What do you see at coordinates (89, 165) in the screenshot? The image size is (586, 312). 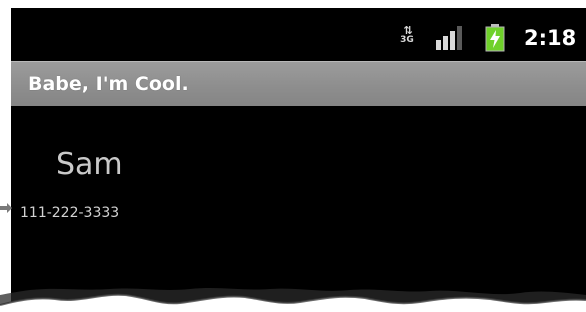 I see `contact-name: Sam` at bounding box center [89, 165].